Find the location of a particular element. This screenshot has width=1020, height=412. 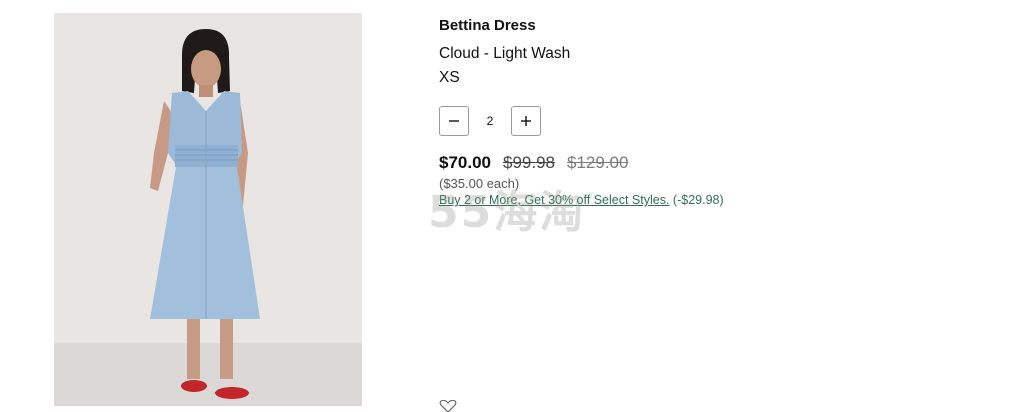

product-name: Bettina Dress is located at coordinates (719, 25).